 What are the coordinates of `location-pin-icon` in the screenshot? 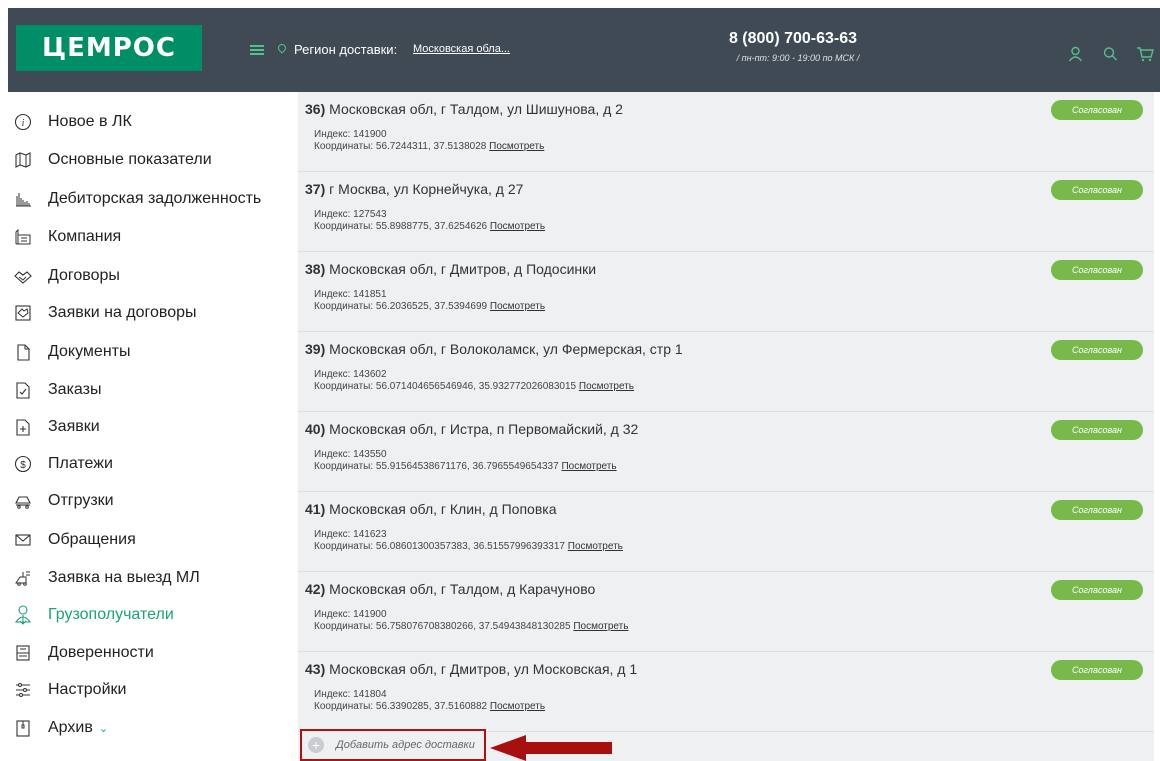 It's located at (282, 48).